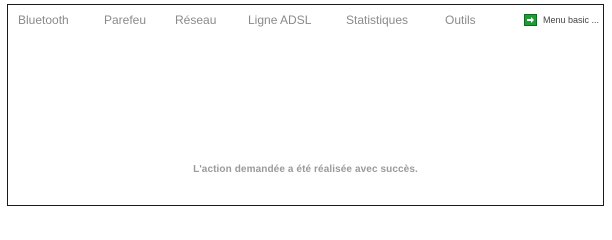 This screenshot has width=612, height=240. What do you see at coordinates (377, 20) in the screenshot?
I see `nav-item-statistiques: Statistiques` at bounding box center [377, 20].